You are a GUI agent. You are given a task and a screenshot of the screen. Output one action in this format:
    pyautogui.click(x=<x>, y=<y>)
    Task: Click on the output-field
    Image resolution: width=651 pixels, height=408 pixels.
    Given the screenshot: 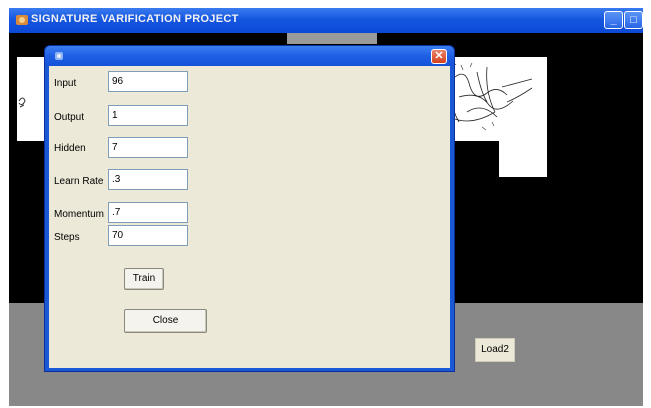 What is the action you would take?
    pyautogui.click(x=148, y=115)
    